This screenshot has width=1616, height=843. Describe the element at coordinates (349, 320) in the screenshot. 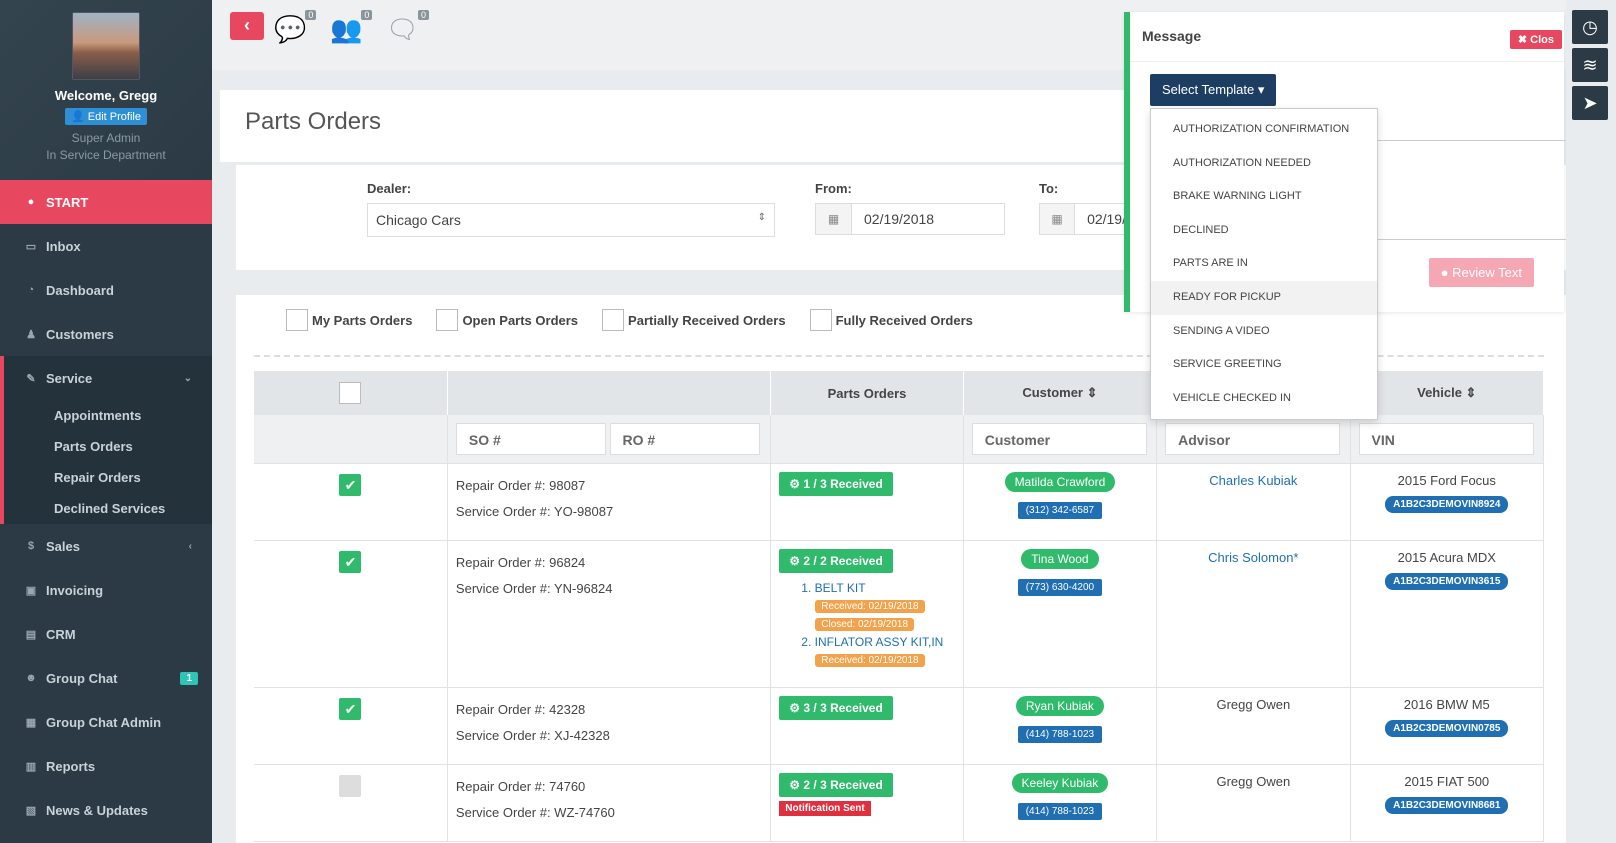

I see `my-parts-orders-checkbox: My Parts Orders` at that location.